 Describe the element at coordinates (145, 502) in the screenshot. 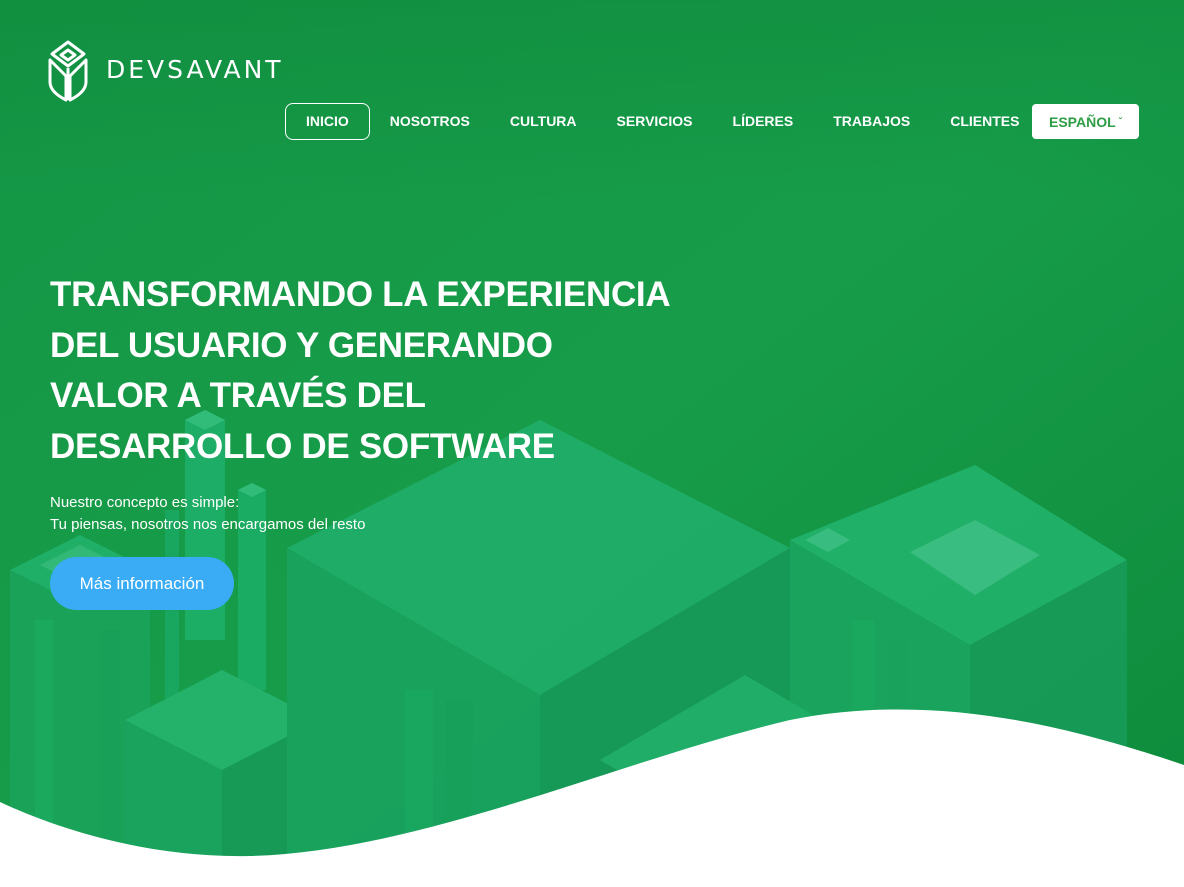

I see `hero-subtitle-line-1: Nuestro concepto es simple:` at that location.